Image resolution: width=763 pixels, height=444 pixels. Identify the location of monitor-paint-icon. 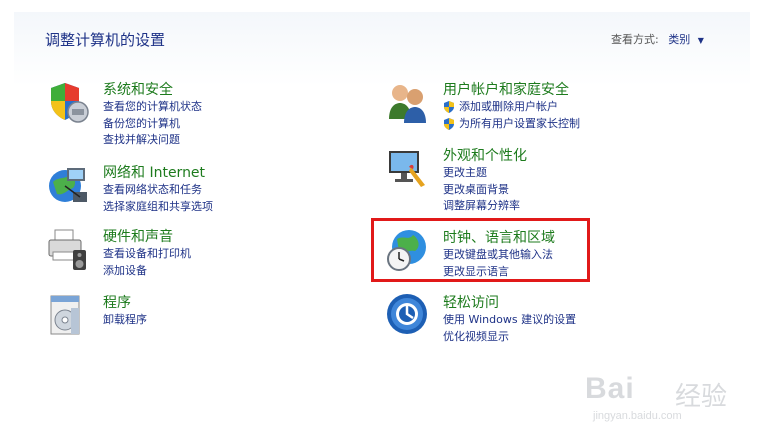
(408, 168).